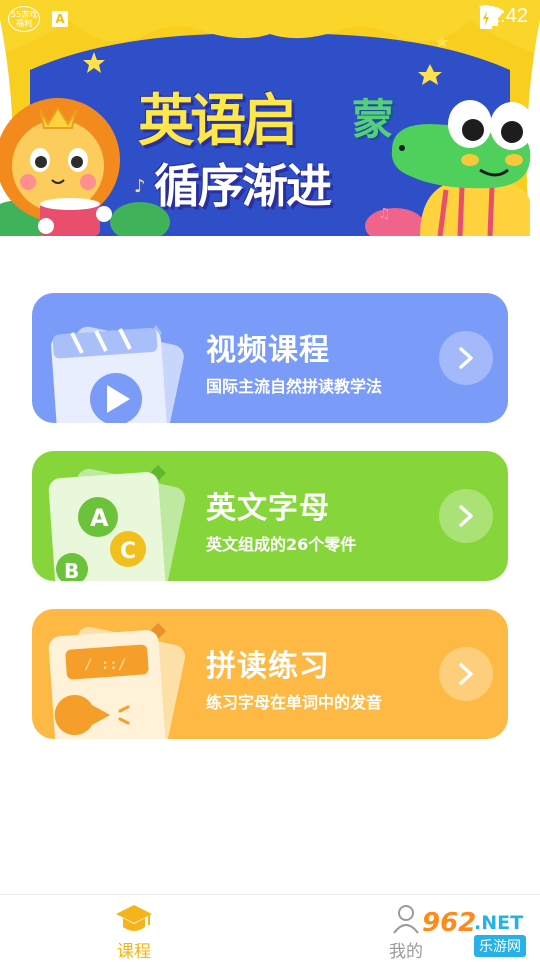  I want to click on video-course-arrow-button, so click(466, 358).